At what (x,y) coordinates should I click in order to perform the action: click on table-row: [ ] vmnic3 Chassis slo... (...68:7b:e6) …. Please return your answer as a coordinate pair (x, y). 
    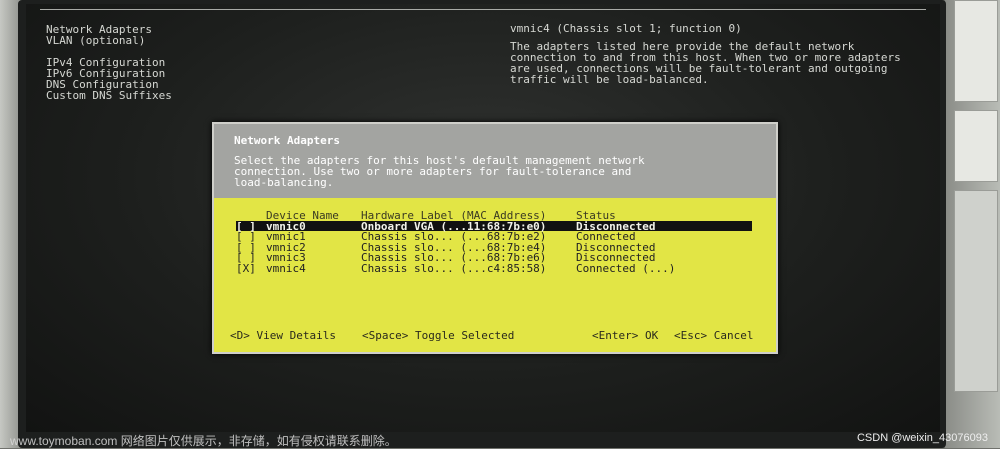
    Looking at the image, I should click on (494, 257).